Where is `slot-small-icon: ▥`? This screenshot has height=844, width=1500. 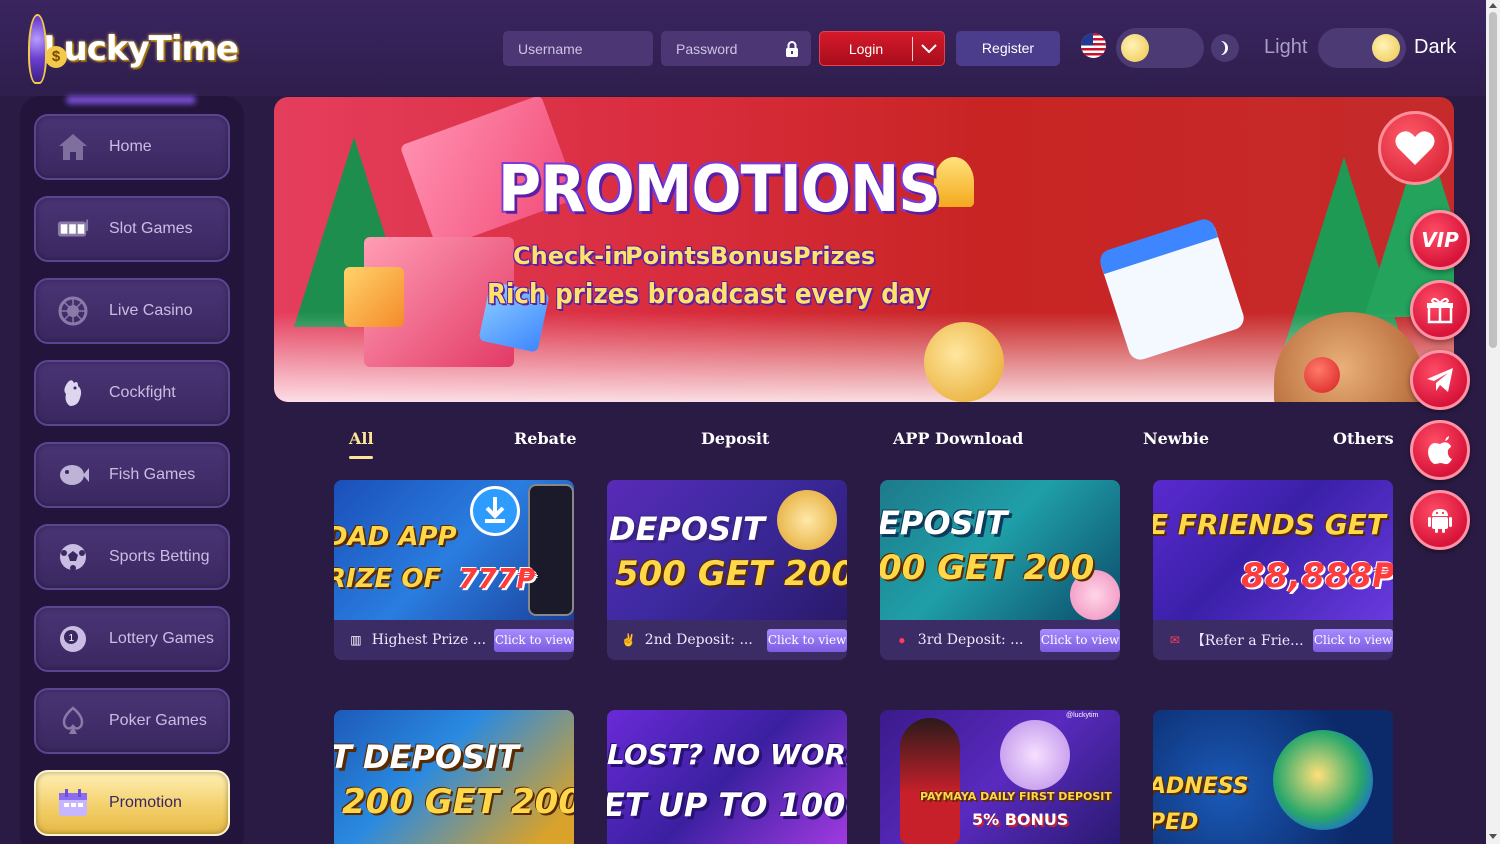 slot-small-icon: ▥ is located at coordinates (356, 640).